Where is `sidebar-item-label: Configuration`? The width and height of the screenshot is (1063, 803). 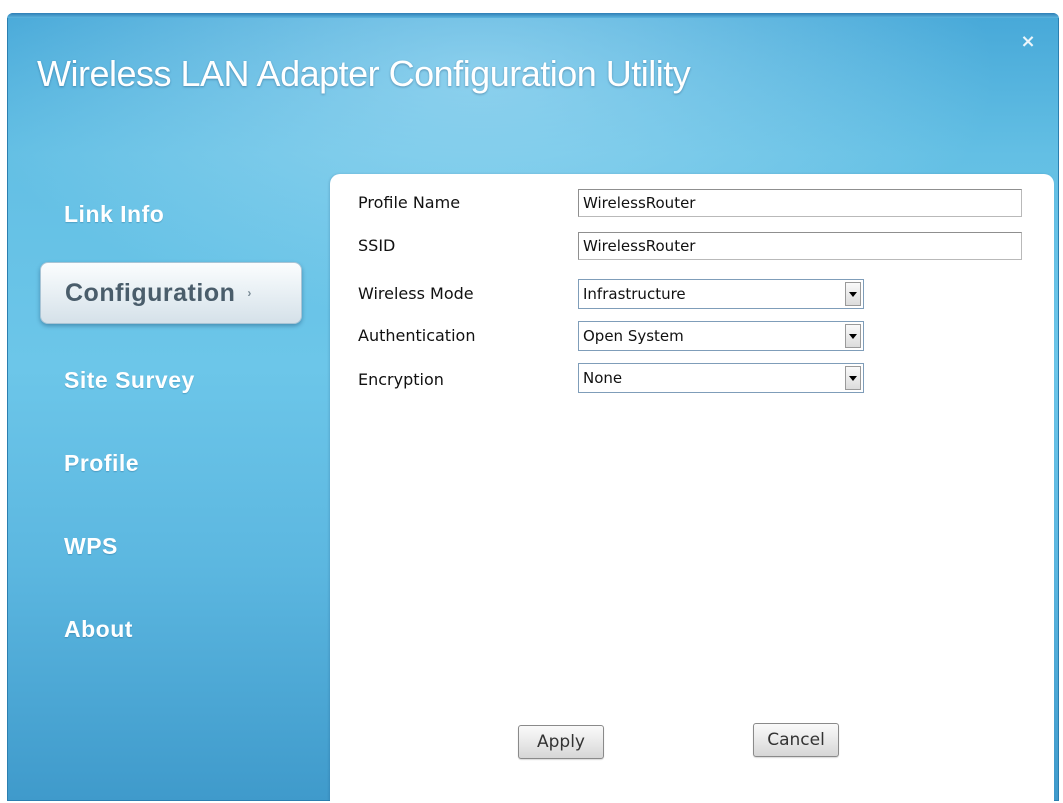
sidebar-item-label: Configuration is located at coordinates (150, 292).